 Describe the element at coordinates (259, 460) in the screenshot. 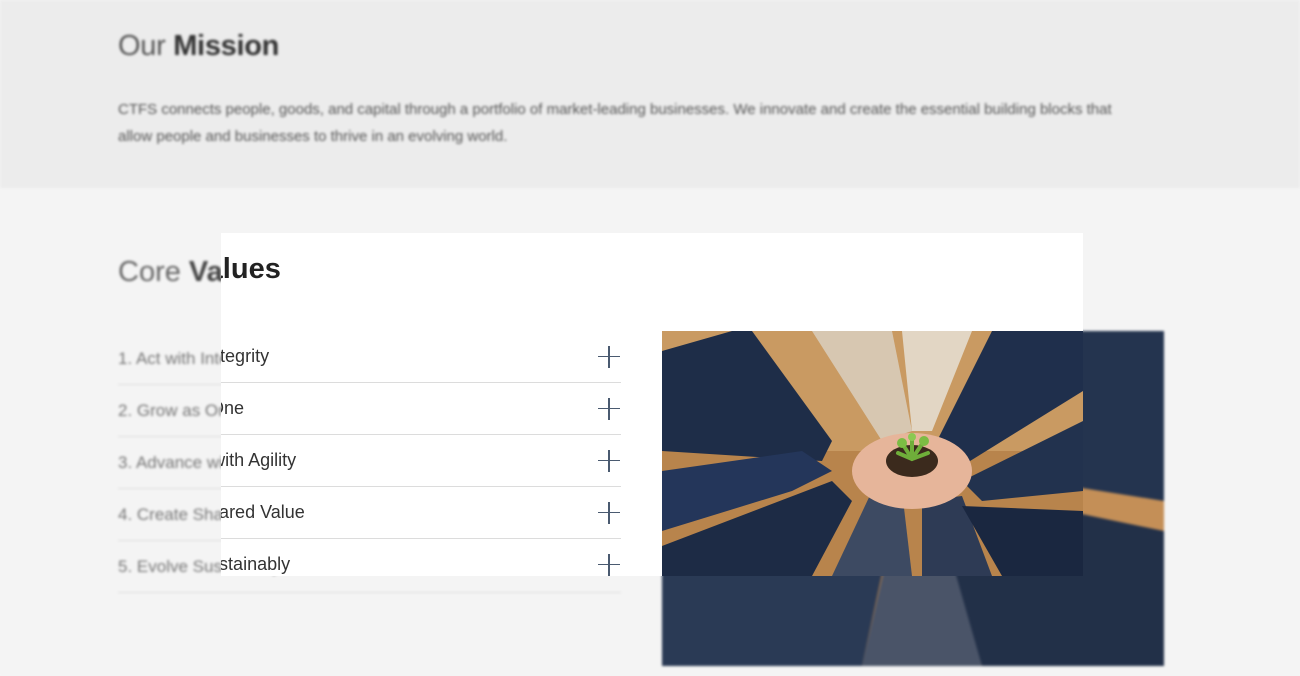

I see `accordion-item-label: 3. Advance with Agility` at that location.